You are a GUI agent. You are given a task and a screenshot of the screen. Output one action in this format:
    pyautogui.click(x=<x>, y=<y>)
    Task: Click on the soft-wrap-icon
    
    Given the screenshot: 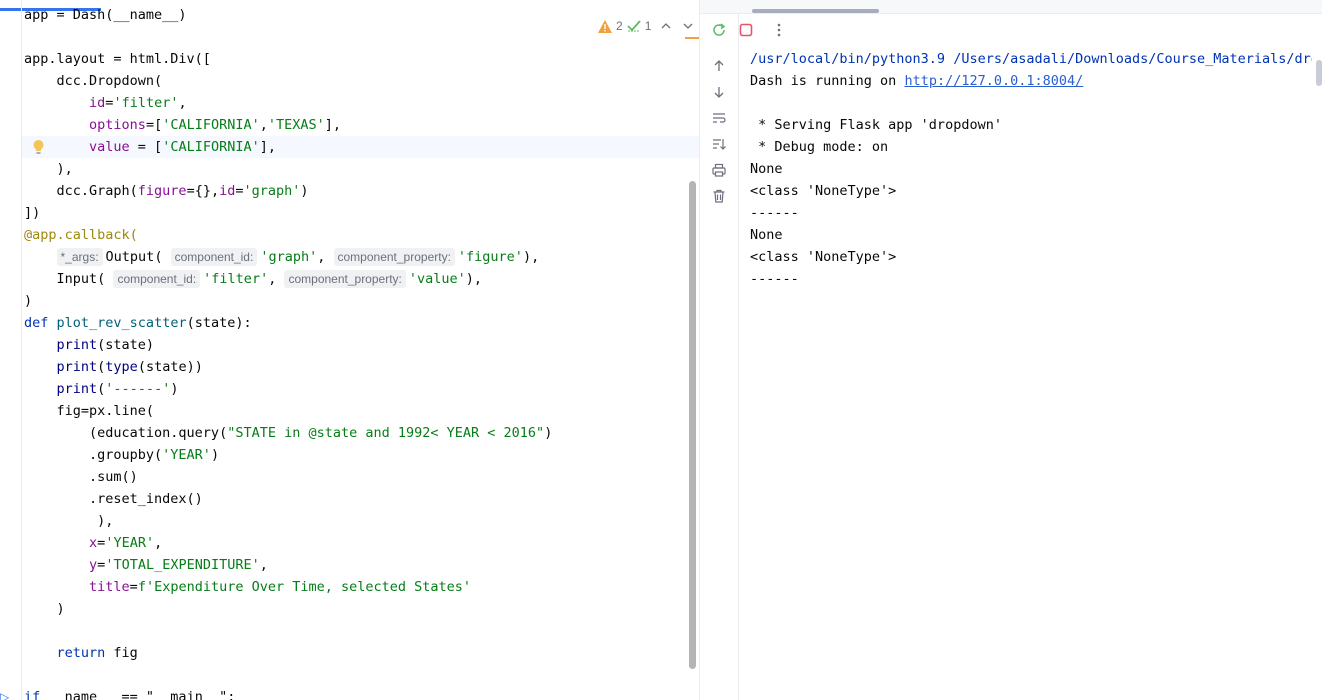 What is the action you would take?
    pyautogui.click(x=719, y=118)
    